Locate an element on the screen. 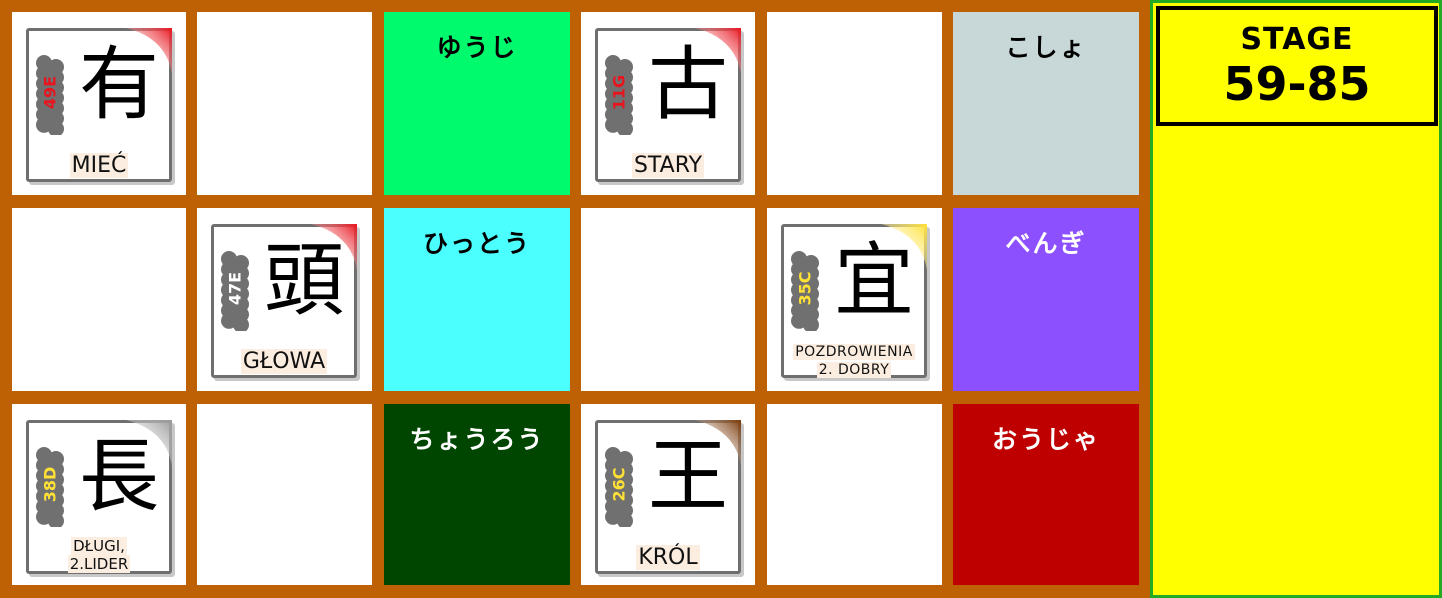 This screenshot has width=1442, height=598. card-meaning: STARY is located at coordinates (668, 165).